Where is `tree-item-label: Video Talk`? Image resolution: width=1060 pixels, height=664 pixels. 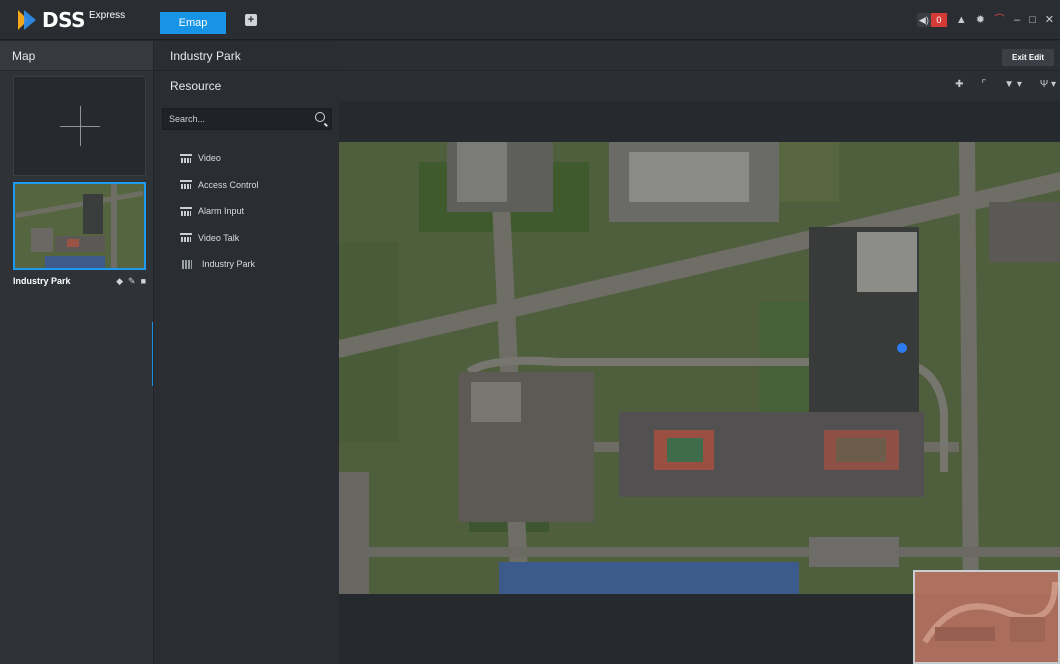 tree-item-label: Video Talk is located at coordinates (219, 237).